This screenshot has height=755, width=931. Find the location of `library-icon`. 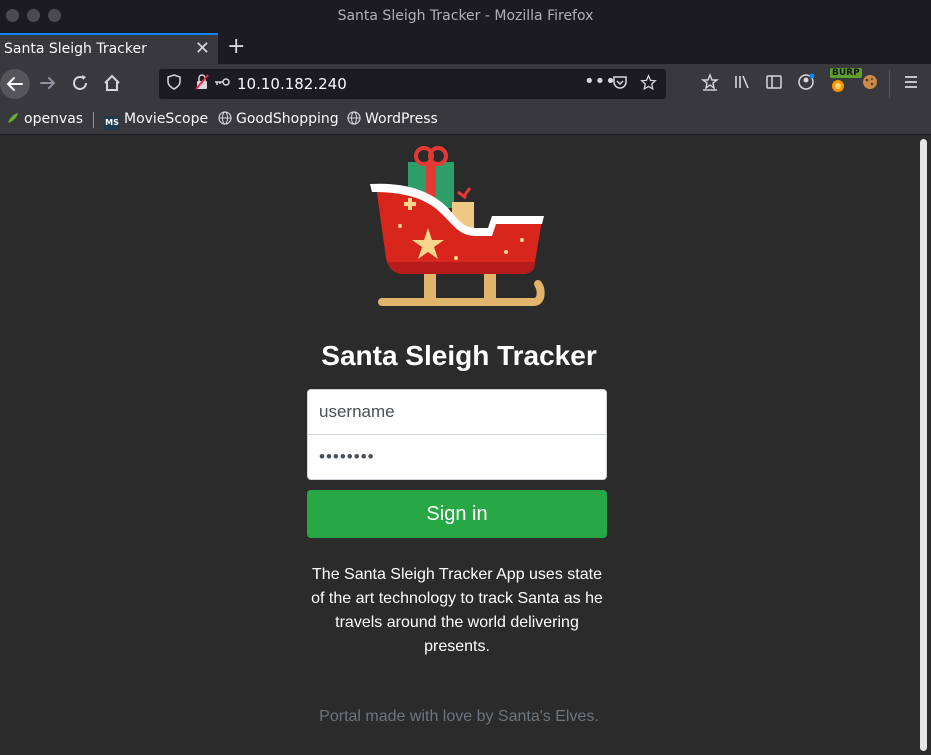

library-icon is located at coordinates (742, 84).